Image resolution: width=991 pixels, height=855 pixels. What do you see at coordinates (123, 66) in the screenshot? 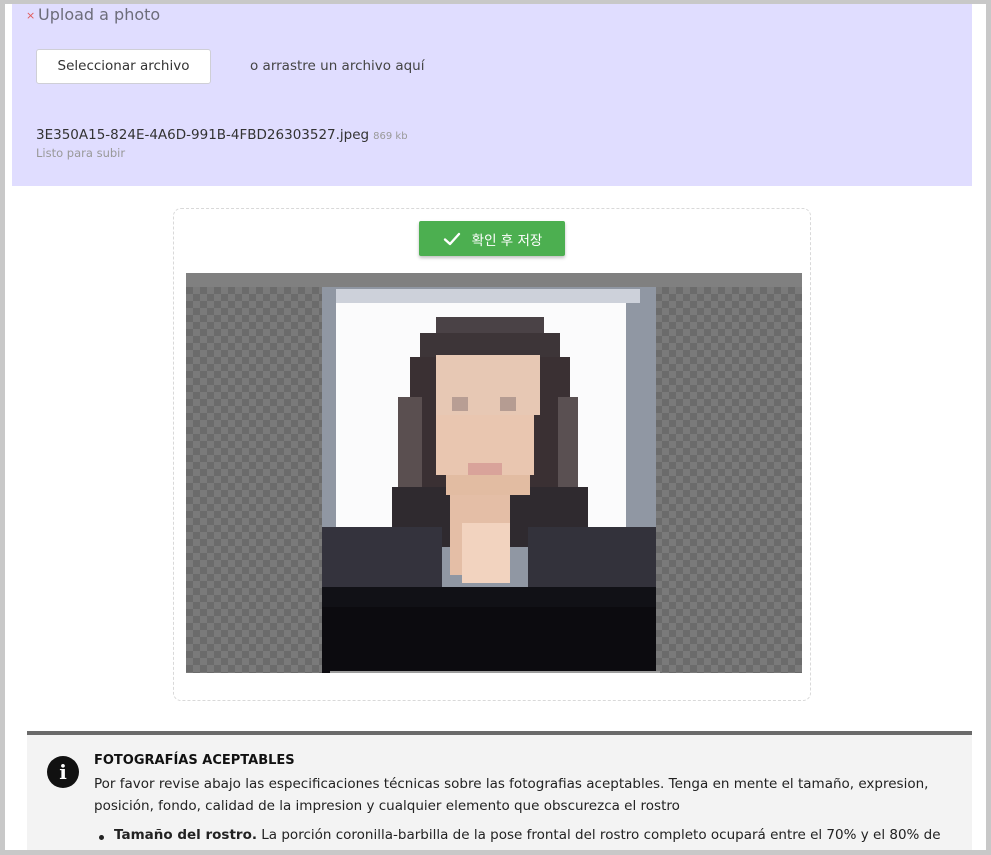
I see `select-file-button: Seleccionar archivo` at bounding box center [123, 66].